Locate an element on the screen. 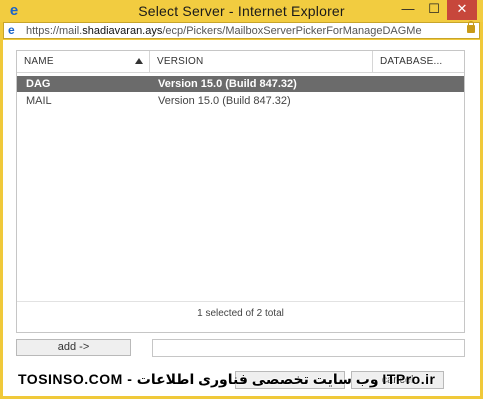 The image size is (483, 399). row-name: DAG is located at coordinates (38, 84).